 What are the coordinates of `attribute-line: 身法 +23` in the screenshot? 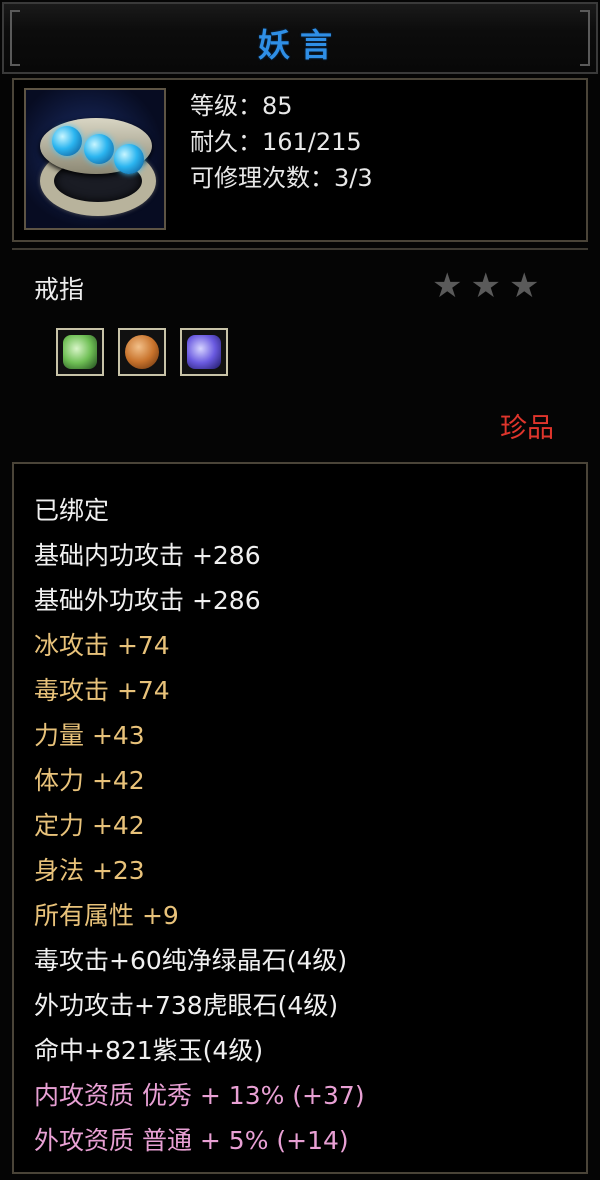 It's located at (89, 870).